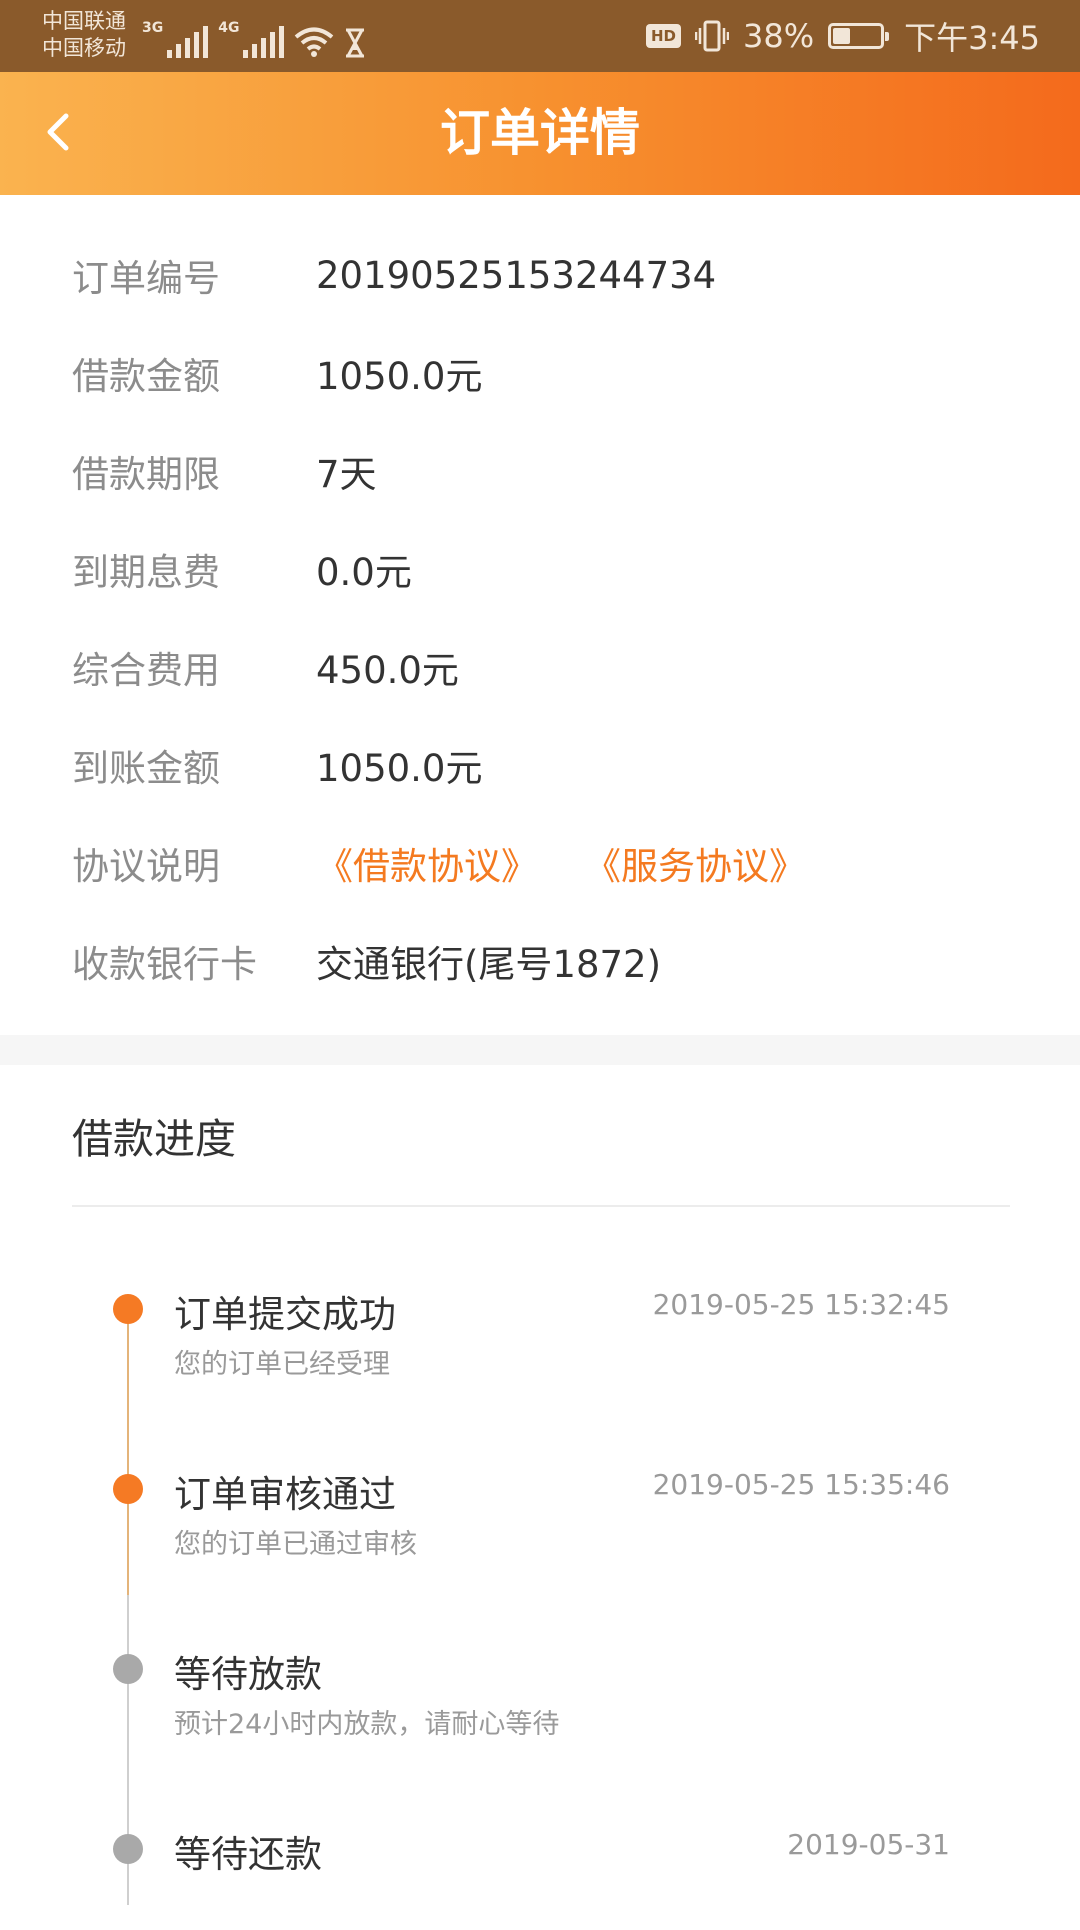 The height and width of the screenshot is (1930, 1080). Describe the element at coordinates (146, 670) in the screenshot. I see `detail-label: 综合费用` at that location.